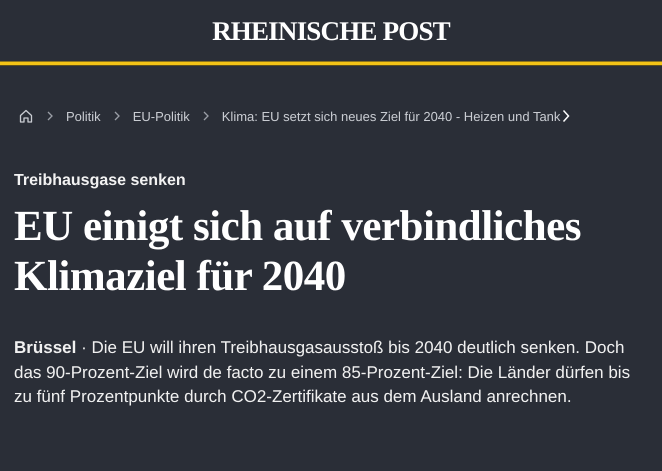 The height and width of the screenshot is (471, 662). Describe the element at coordinates (391, 116) in the screenshot. I see `breadcrumb-link: Klima: EU setzt sich neues Ziel für 2040 - Heizen und Tank` at that location.